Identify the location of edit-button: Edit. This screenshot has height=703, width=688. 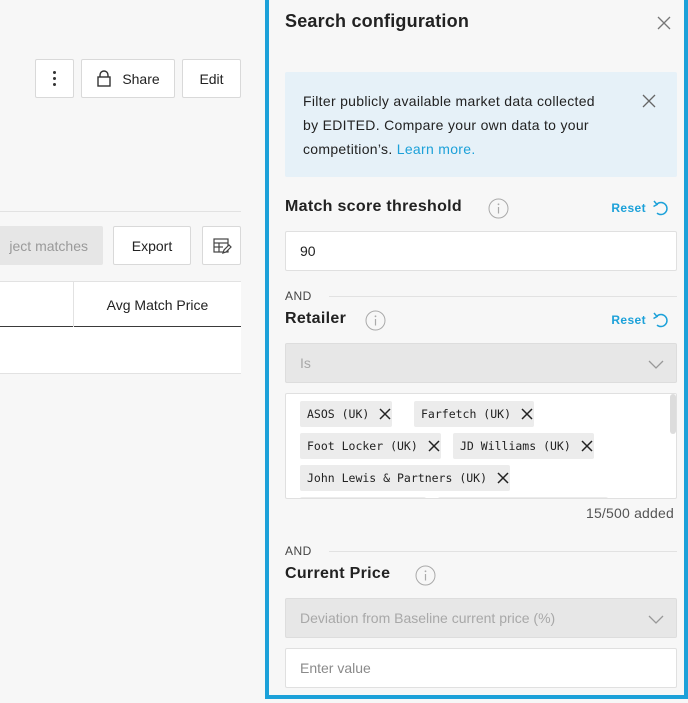
(211, 78).